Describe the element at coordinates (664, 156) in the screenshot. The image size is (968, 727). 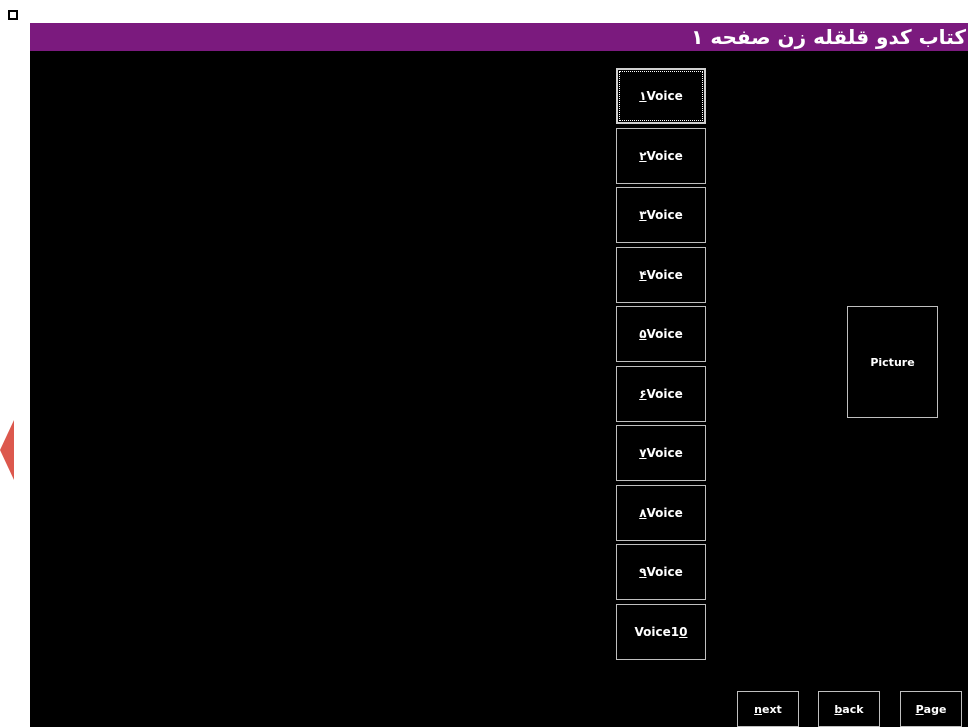
I see `voice-2-label: Voice` at that location.